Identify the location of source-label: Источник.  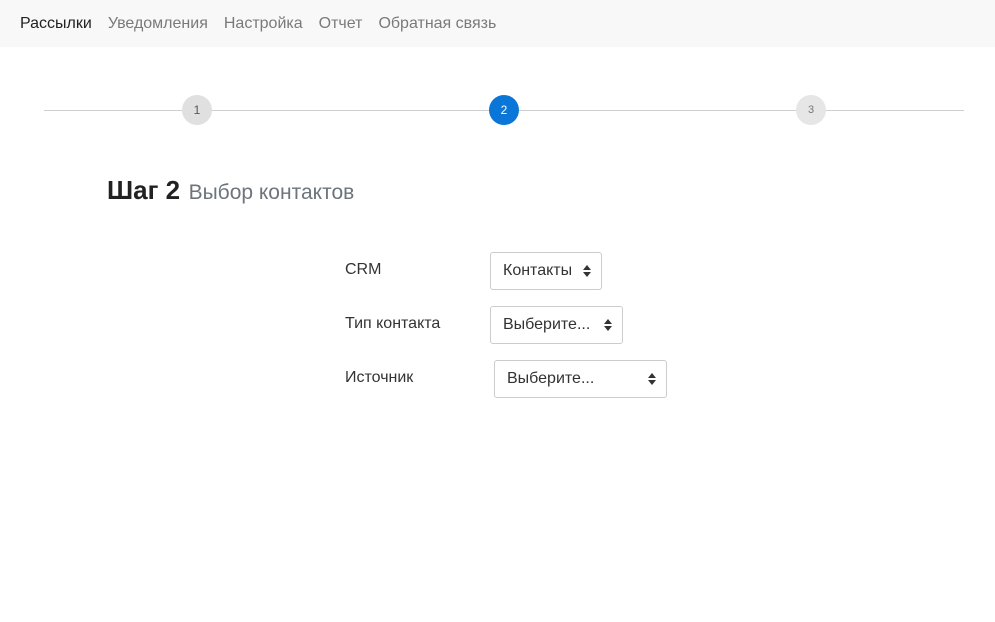
(379, 377).